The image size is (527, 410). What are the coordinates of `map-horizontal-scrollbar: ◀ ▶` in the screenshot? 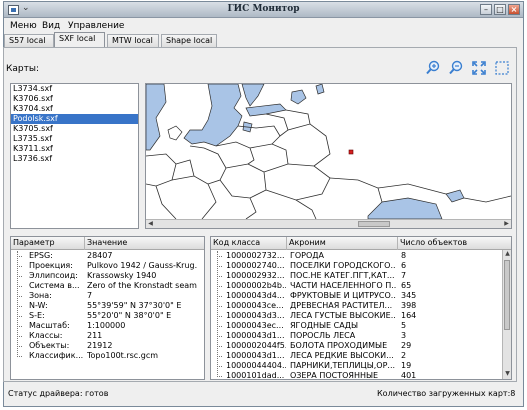 It's located at (328, 223).